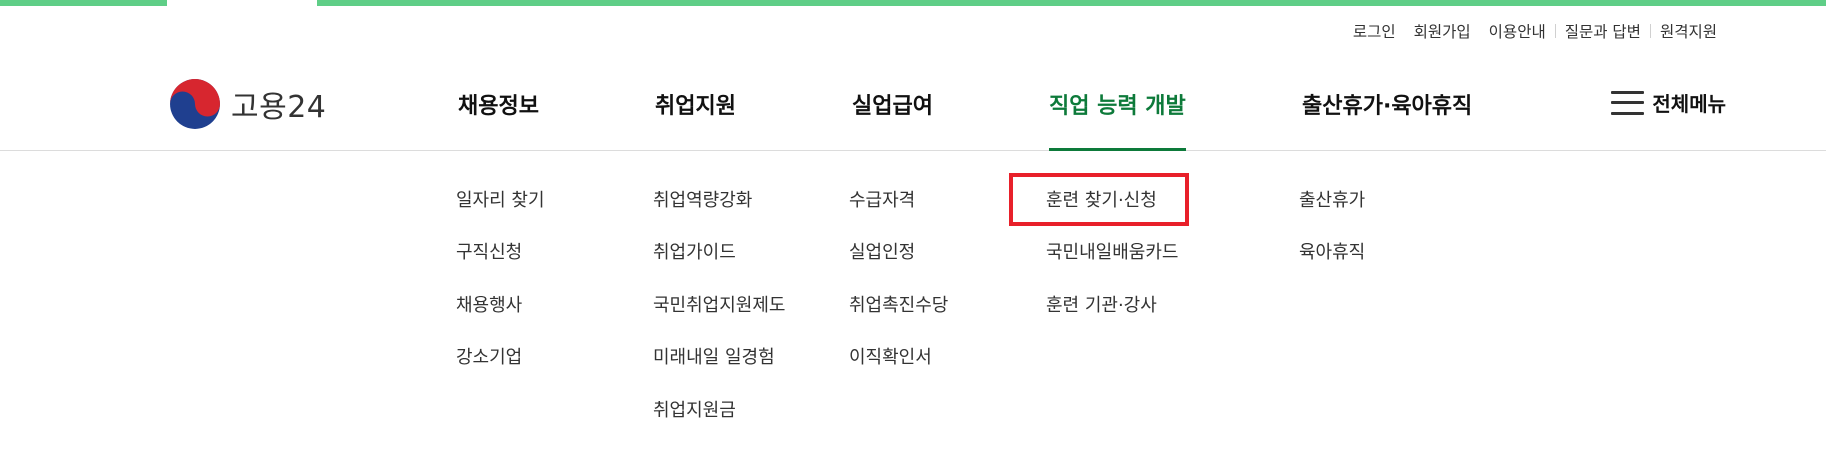  I want to click on nav-label: 직업 능력 개발, so click(1117, 106).